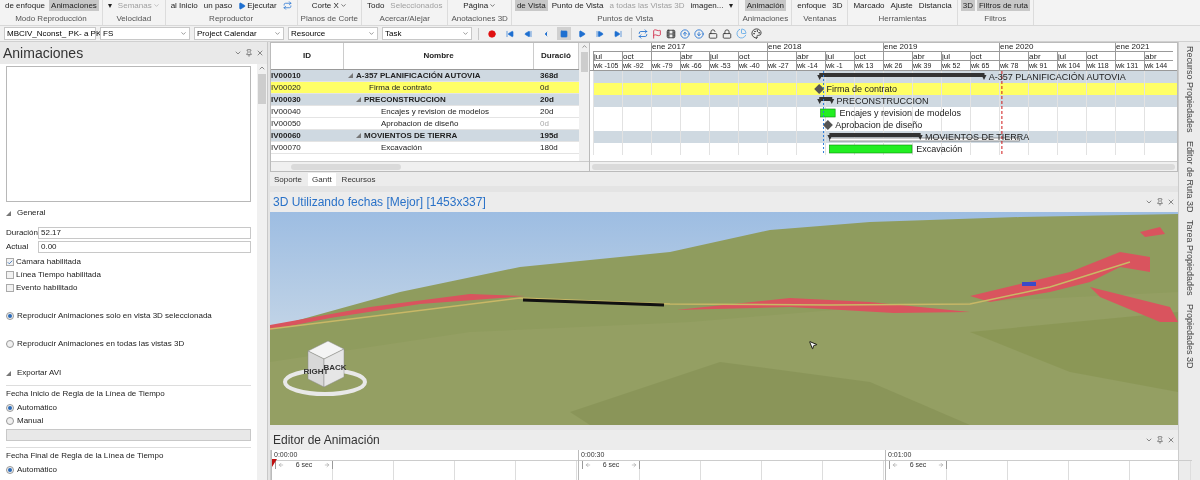 The width and height of the screenshot is (1200, 480). Describe the element at coordinates (765, 5) in the screenshot. I see `ribbon-button: Animación` at that location.